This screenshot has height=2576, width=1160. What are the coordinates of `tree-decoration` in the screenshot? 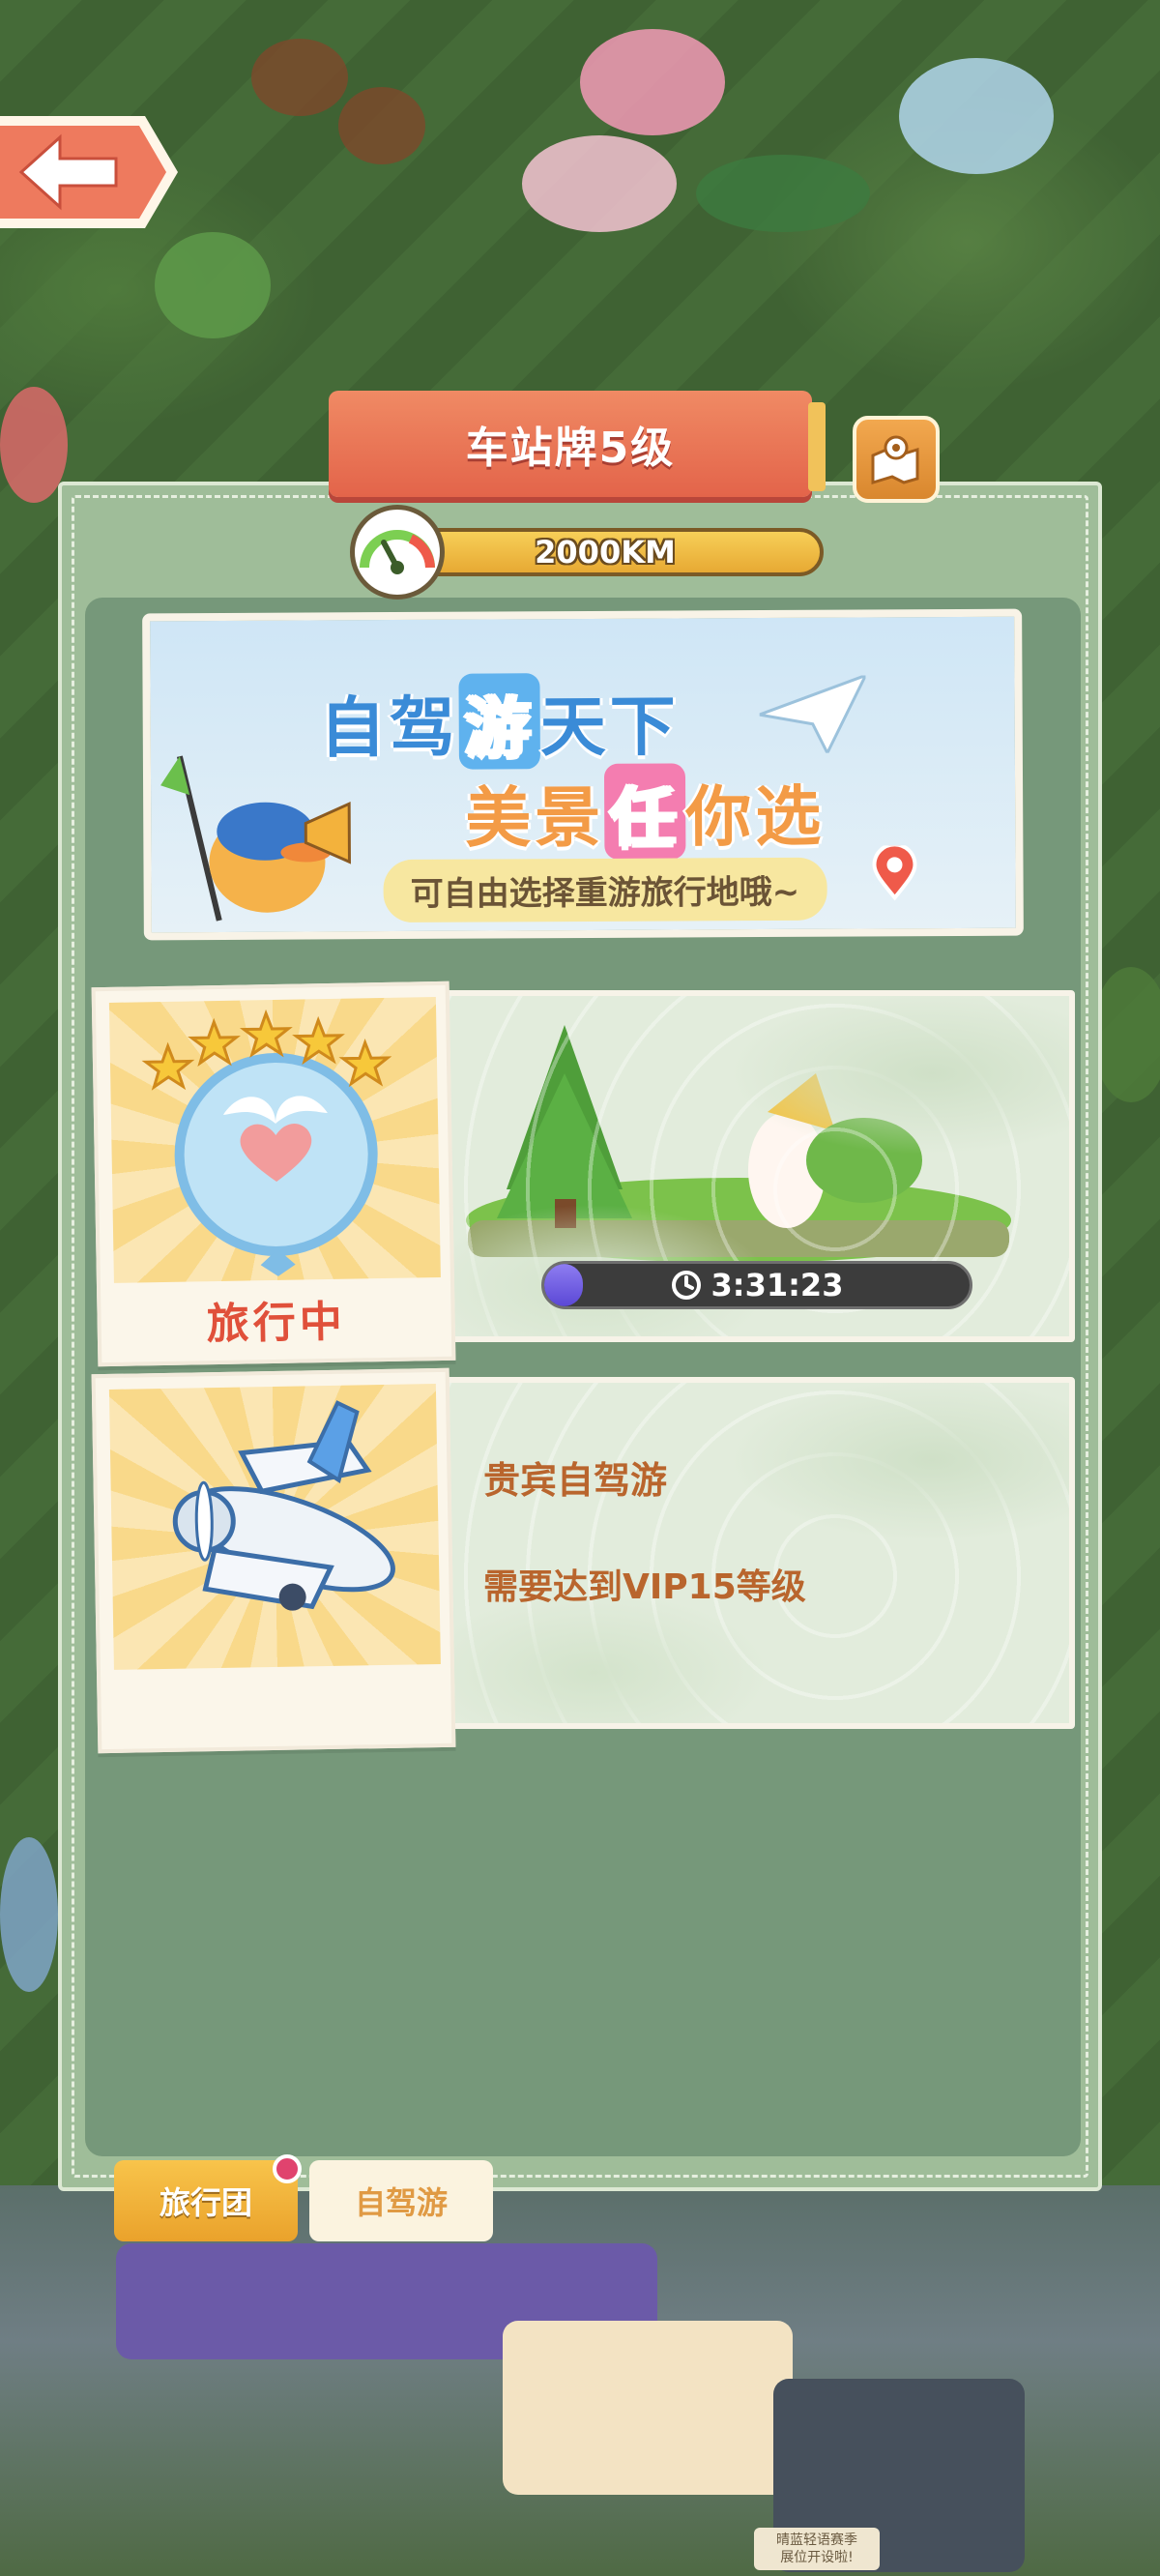 It's located at (1126, 1034).